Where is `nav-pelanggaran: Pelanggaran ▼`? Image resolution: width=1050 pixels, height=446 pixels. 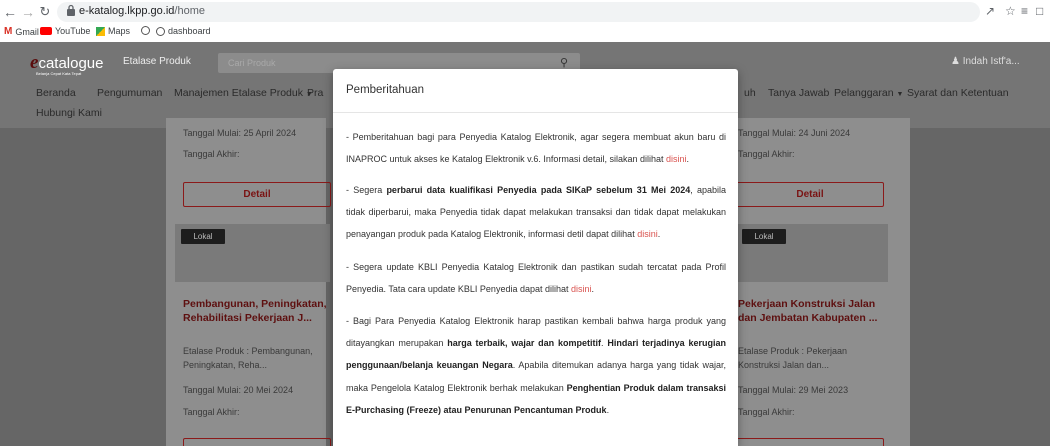
nav-pelanggaran: Pelanggaran ▼ is located at coordinates (868, 93).